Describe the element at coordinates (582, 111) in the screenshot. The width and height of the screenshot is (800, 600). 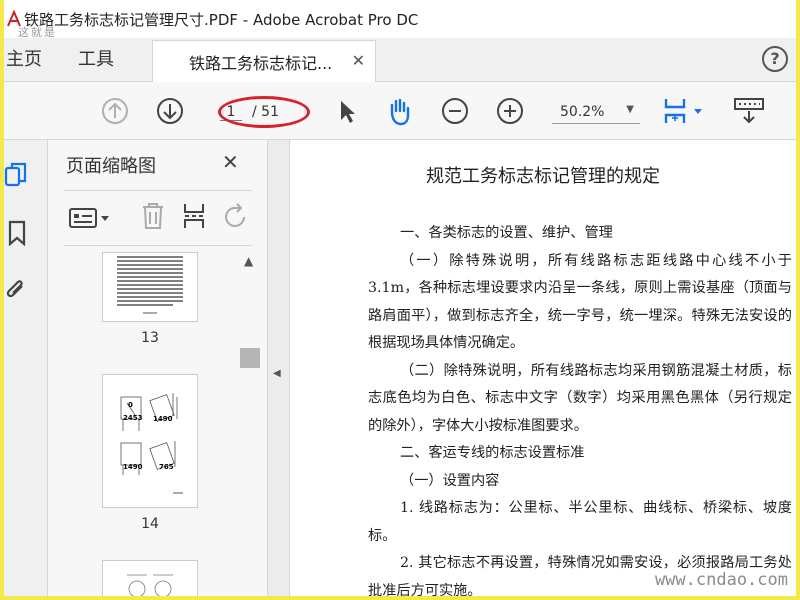
I see `zoom-value: 50.2%` at that location.